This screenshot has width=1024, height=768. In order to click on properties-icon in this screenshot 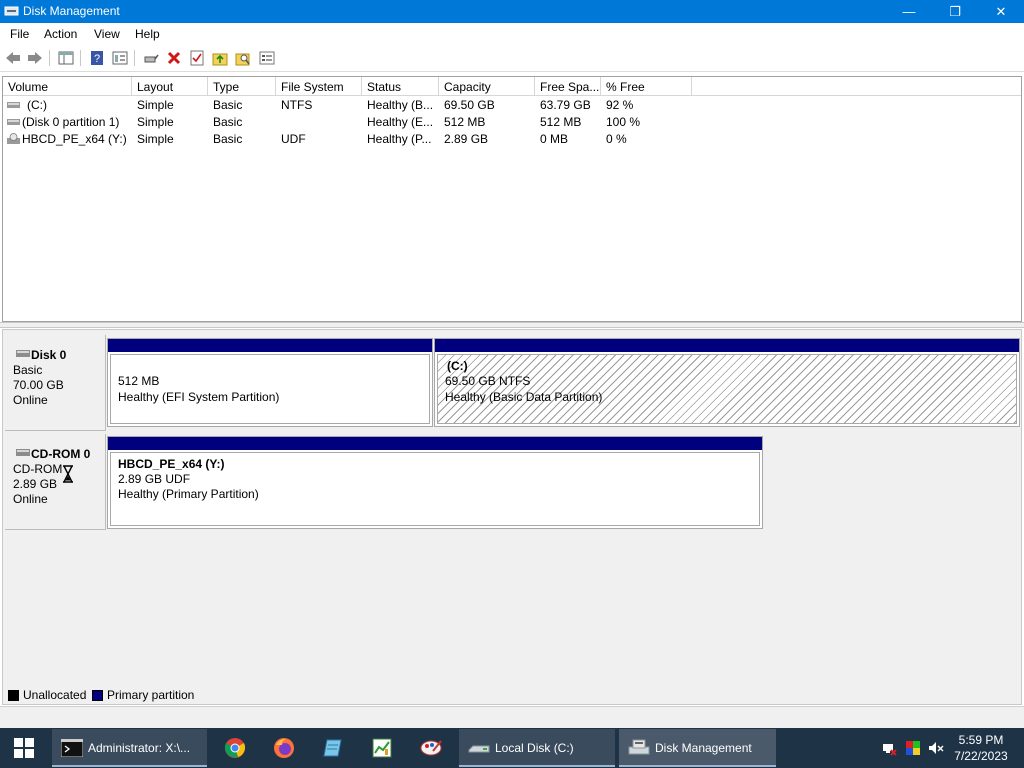, I will do `click(120, 58)`.